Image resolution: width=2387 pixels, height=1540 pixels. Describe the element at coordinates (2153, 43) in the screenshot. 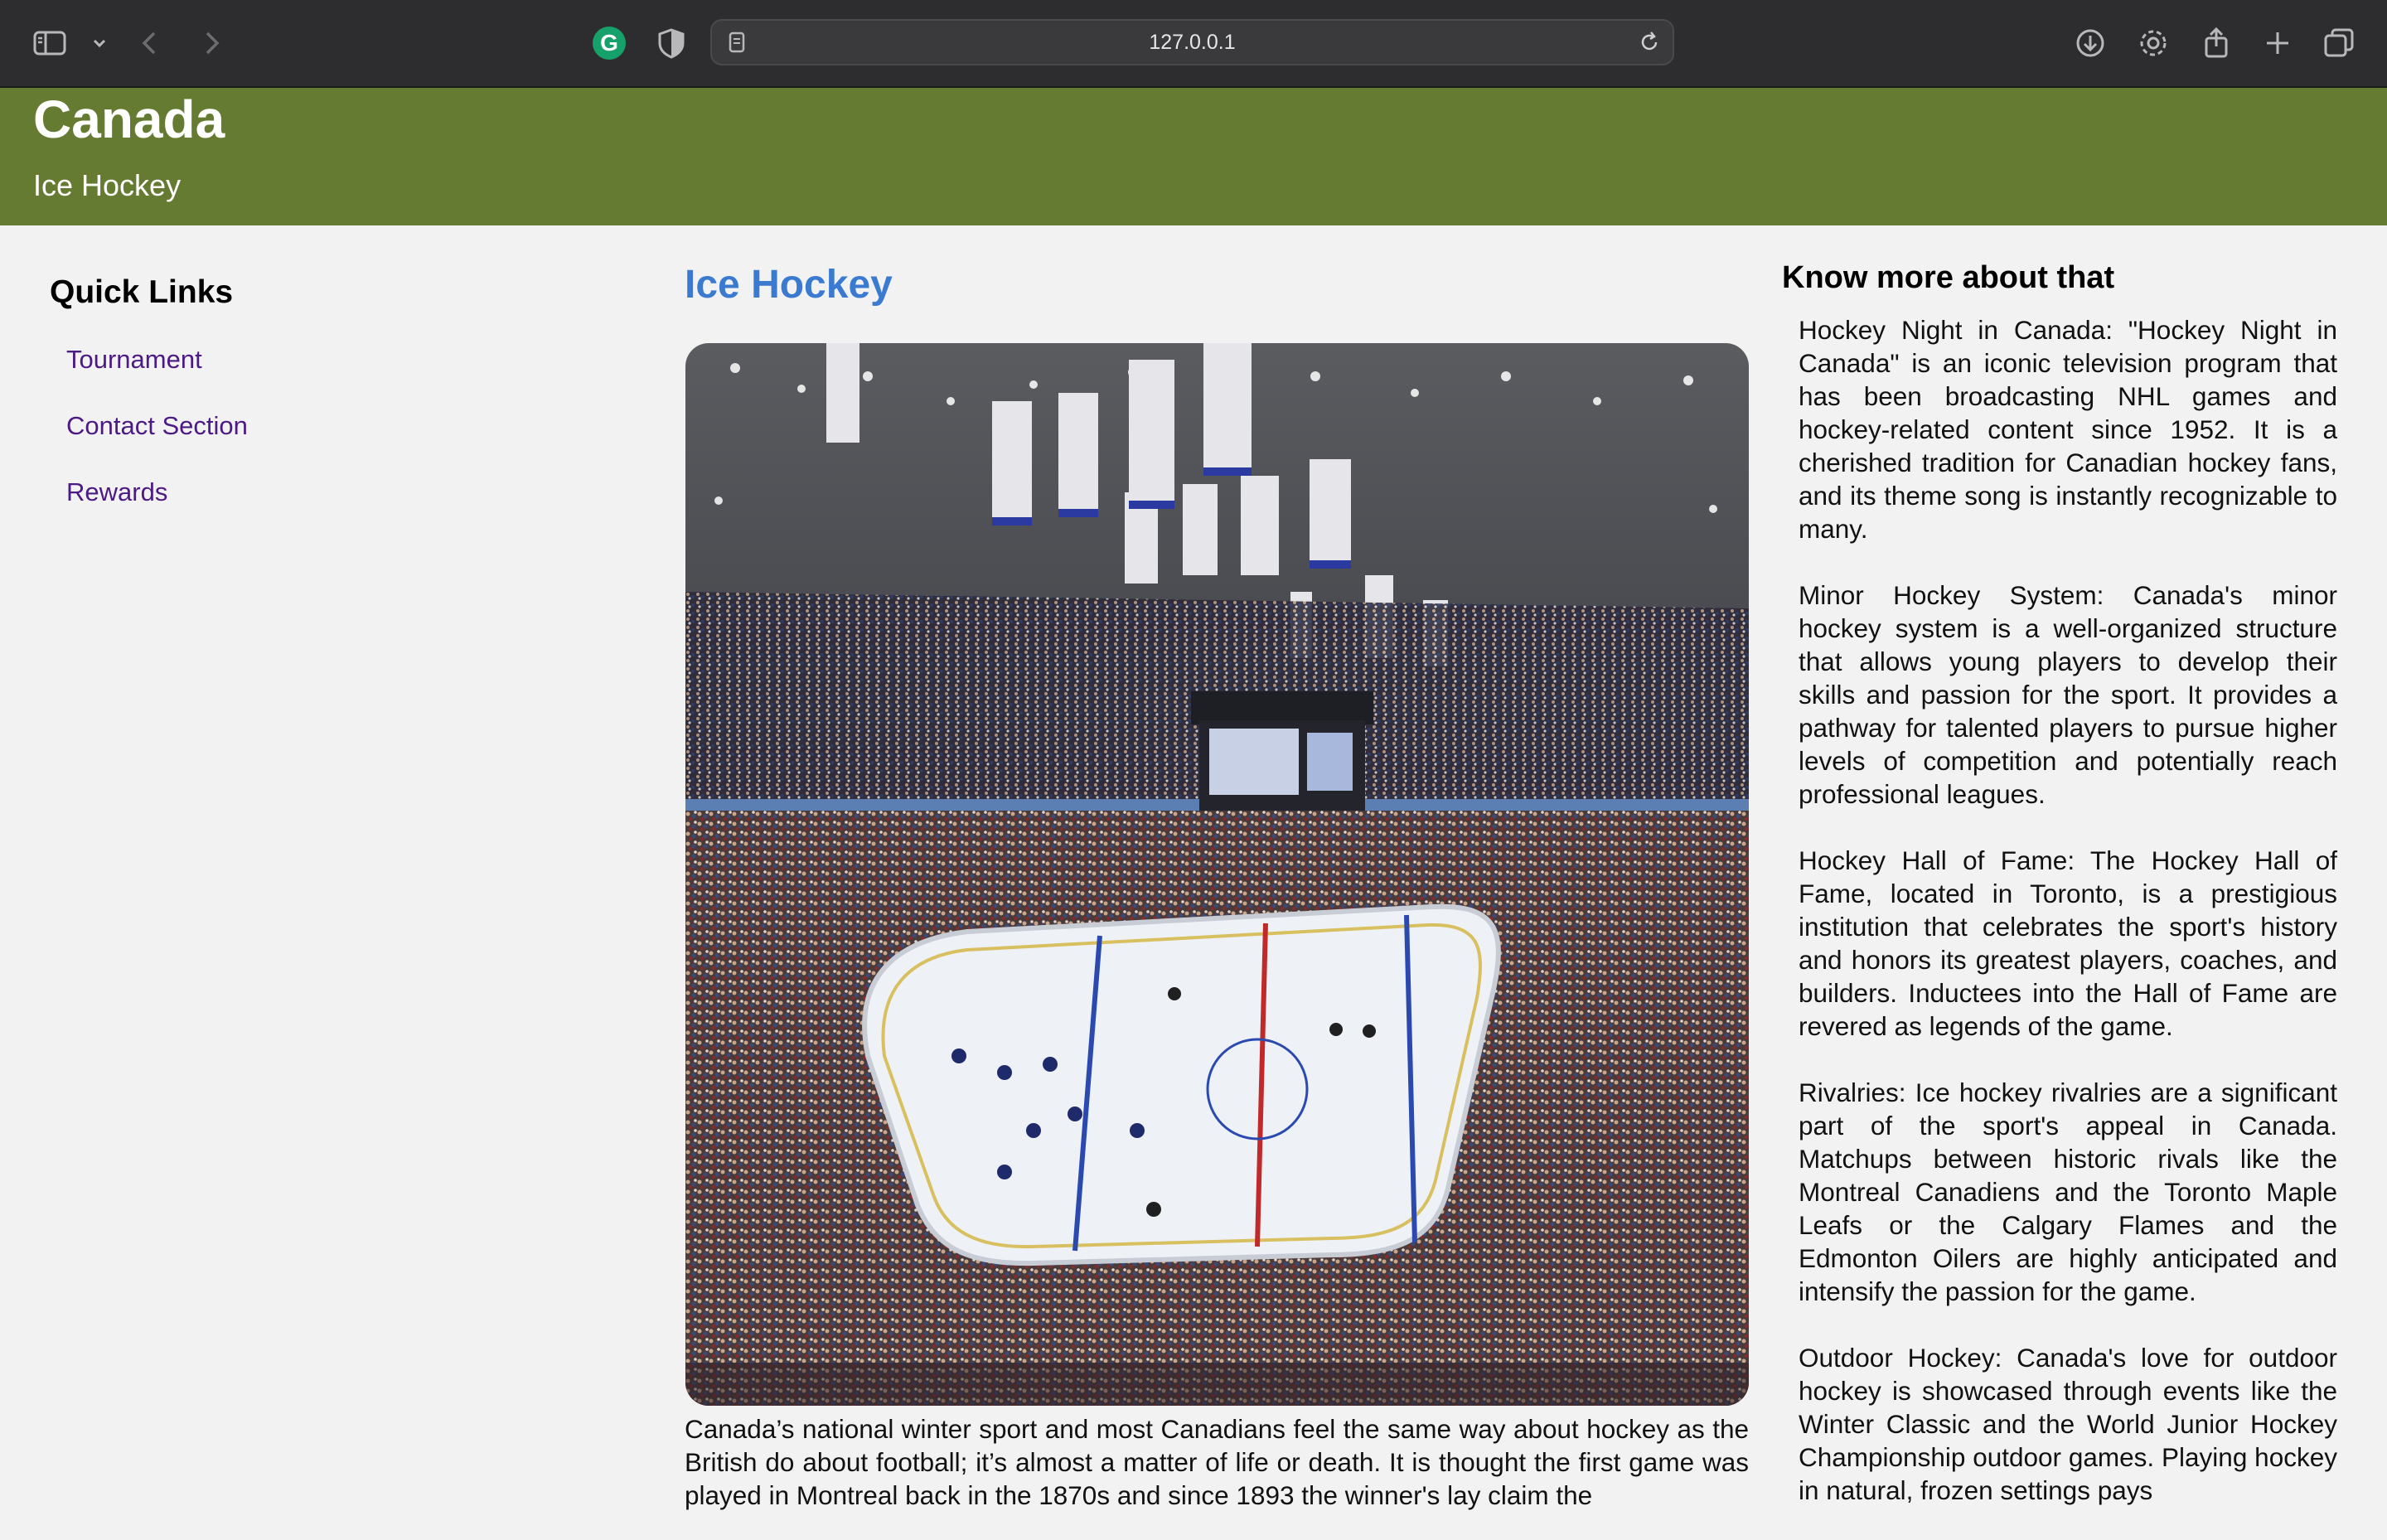

I see `settings-gear-icon` at that location.